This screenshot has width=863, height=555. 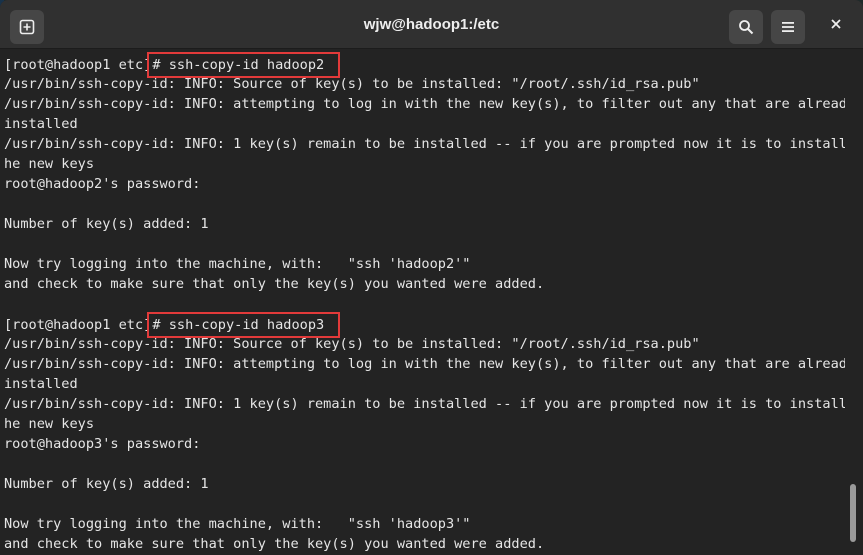 I want to click on menu-button, so click(x=788, y=27).